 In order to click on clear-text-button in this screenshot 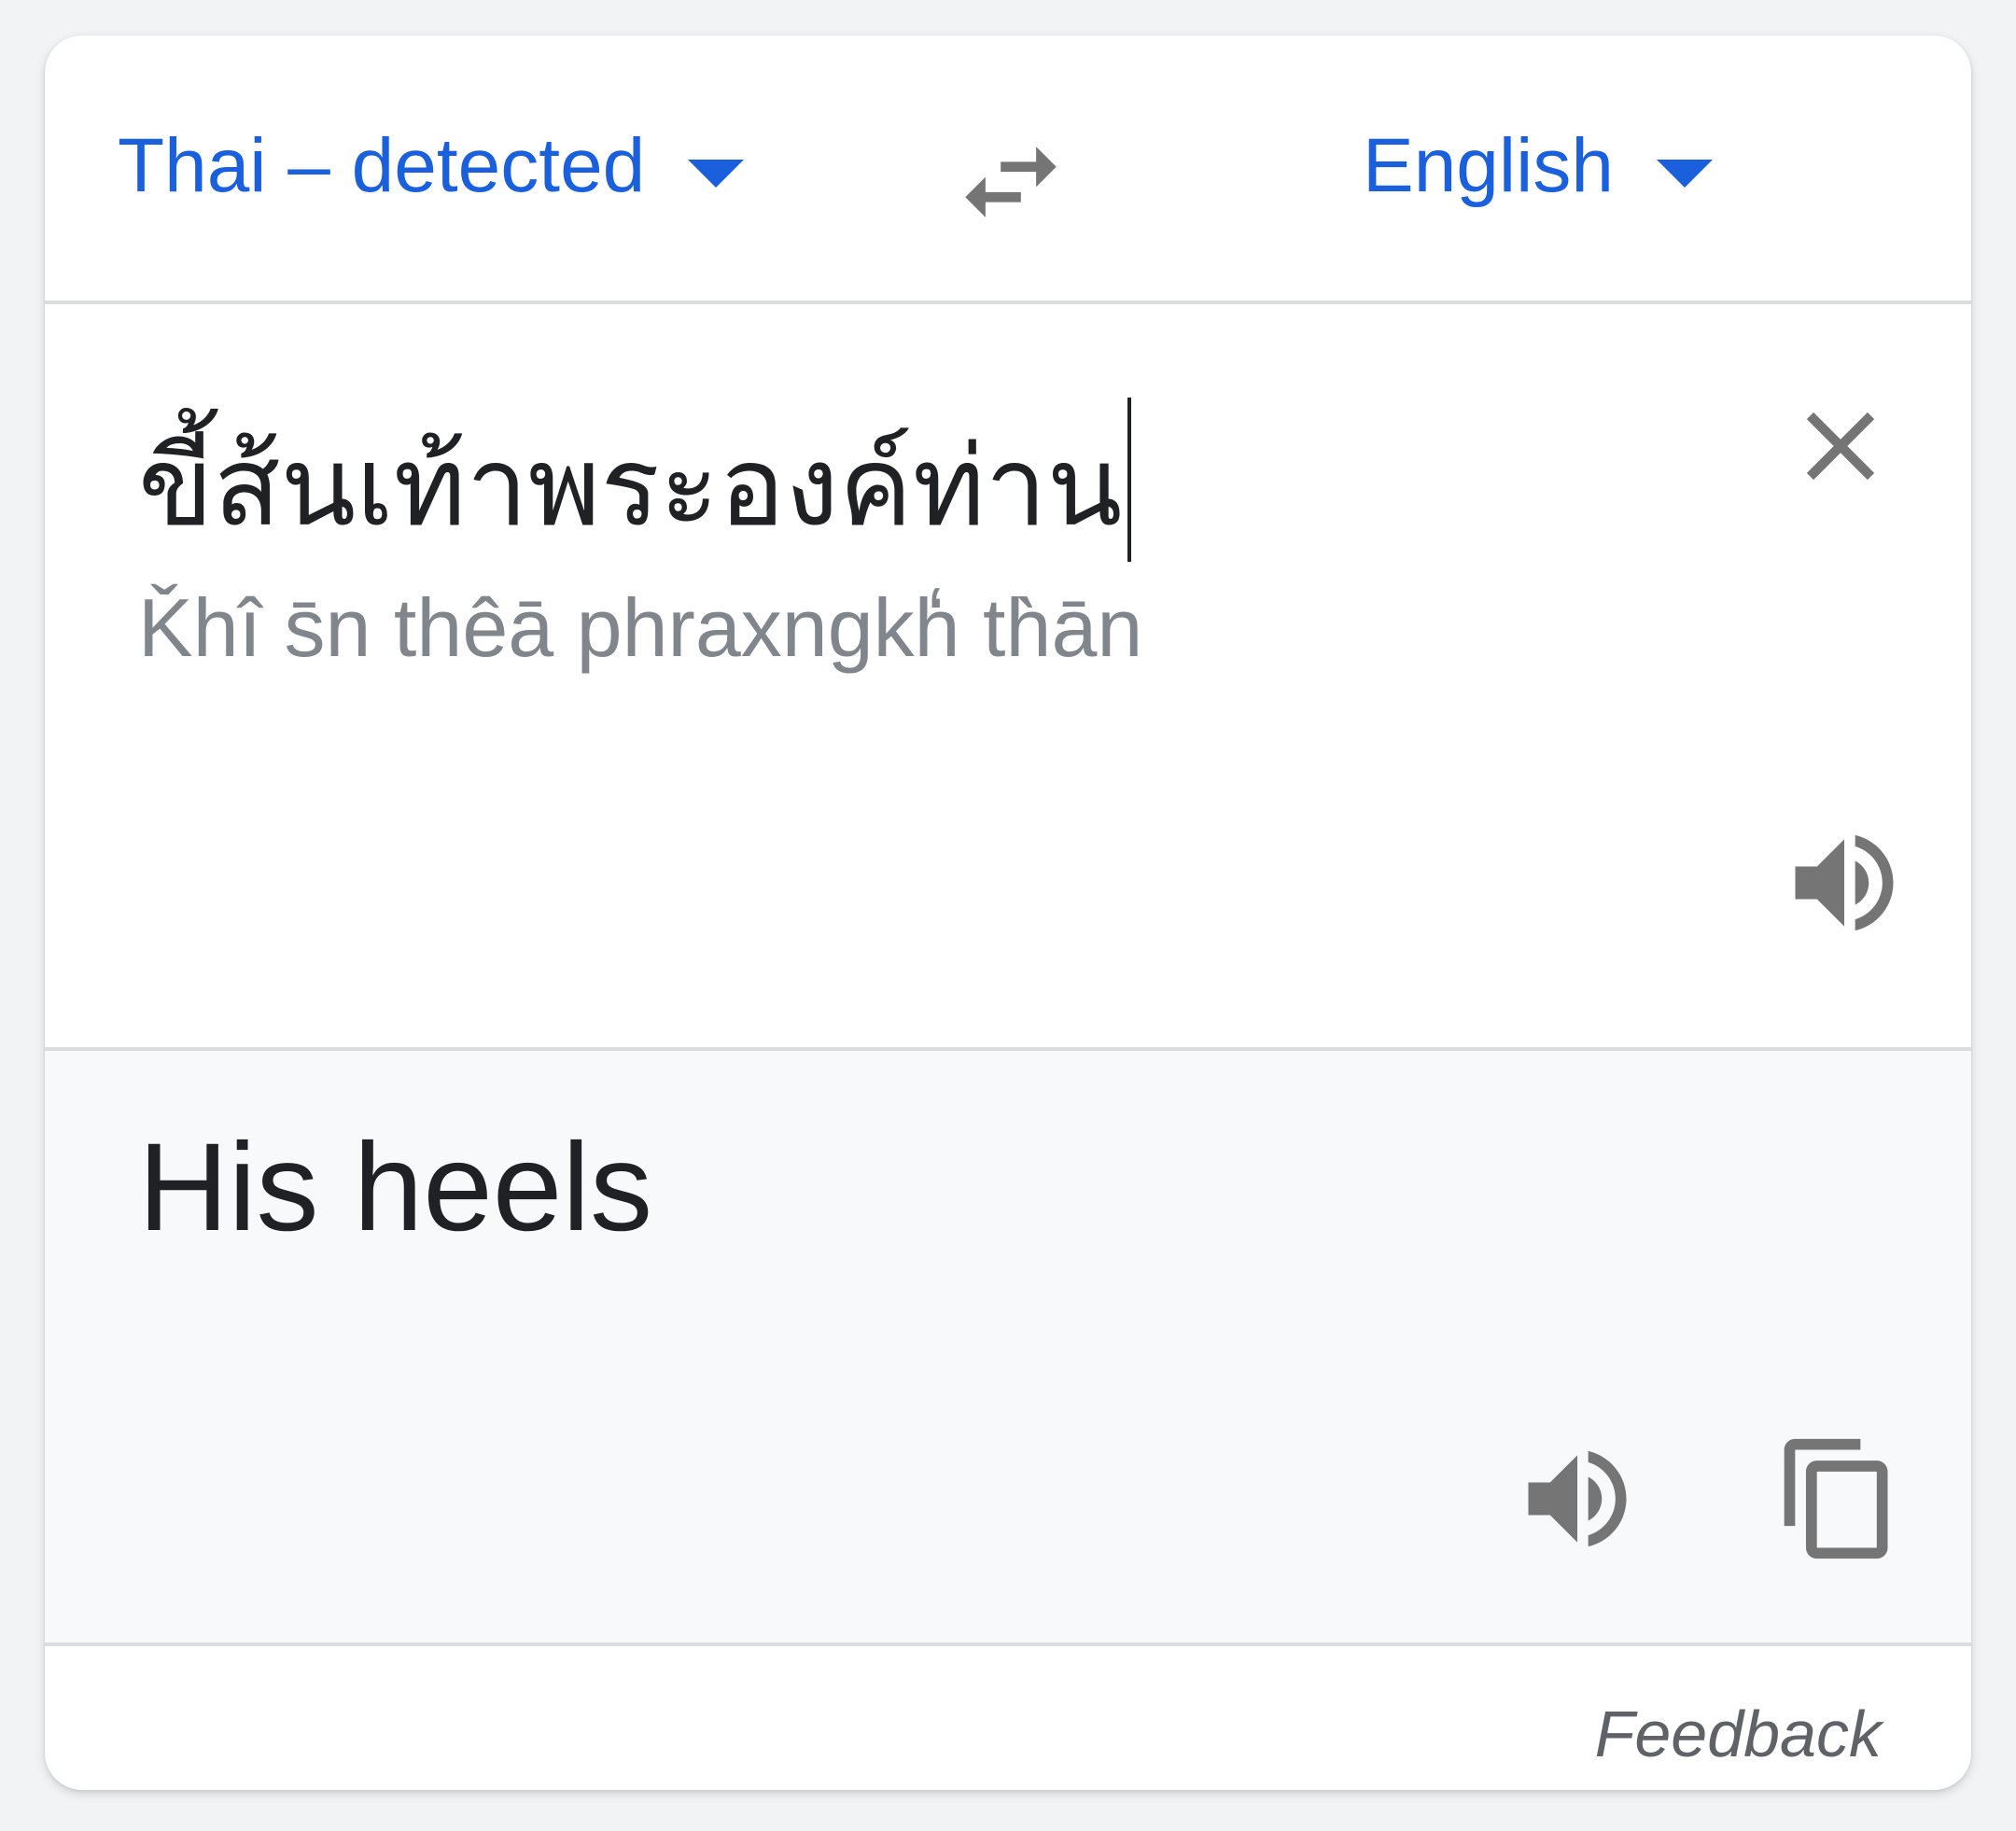, I will do `click(1840, 446)`.